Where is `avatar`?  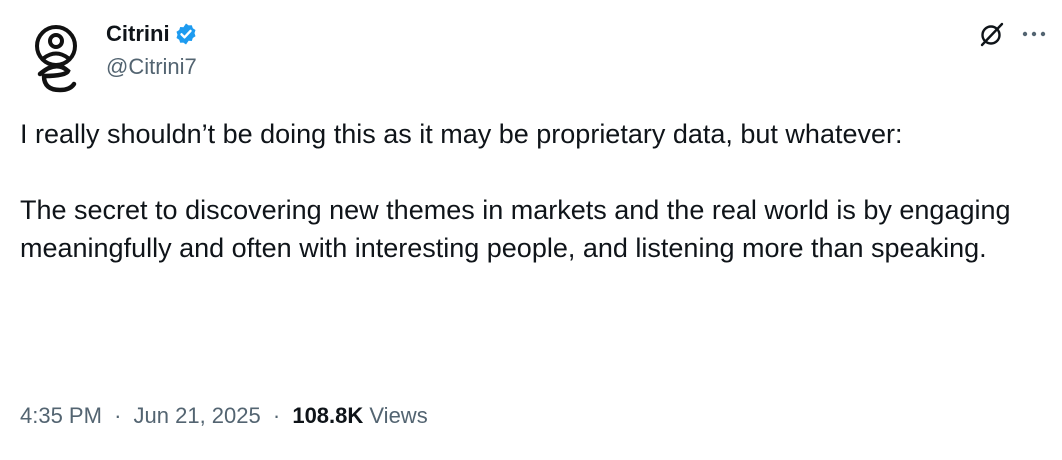 avatar is located at coordinates (56, 56).